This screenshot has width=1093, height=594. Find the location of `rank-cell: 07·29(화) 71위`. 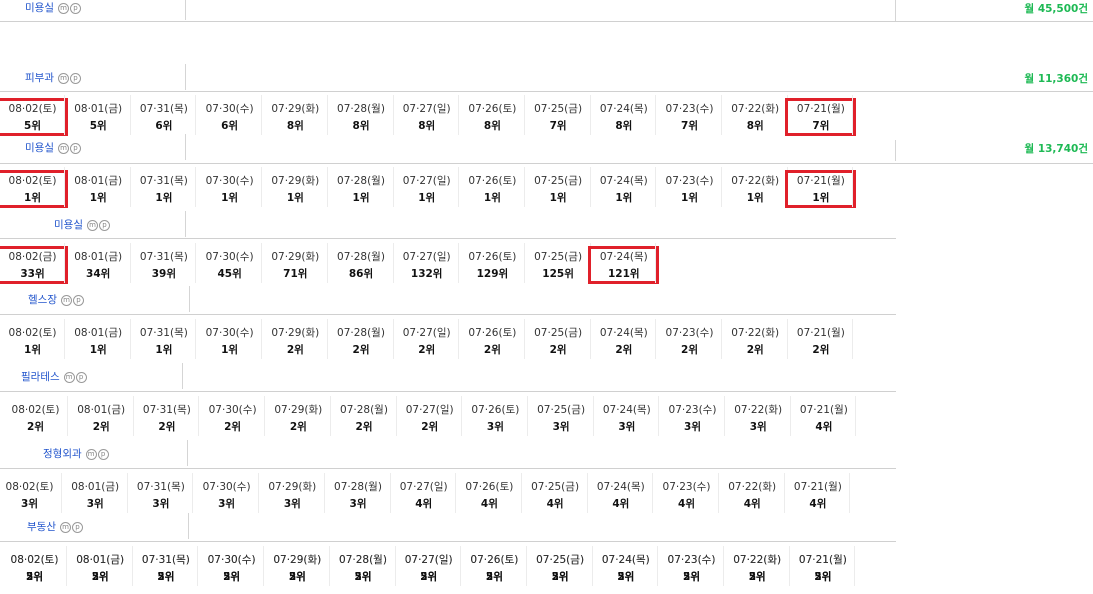

rank-cell: 07·29(화) 71위 is located at coordinates (295, 263).